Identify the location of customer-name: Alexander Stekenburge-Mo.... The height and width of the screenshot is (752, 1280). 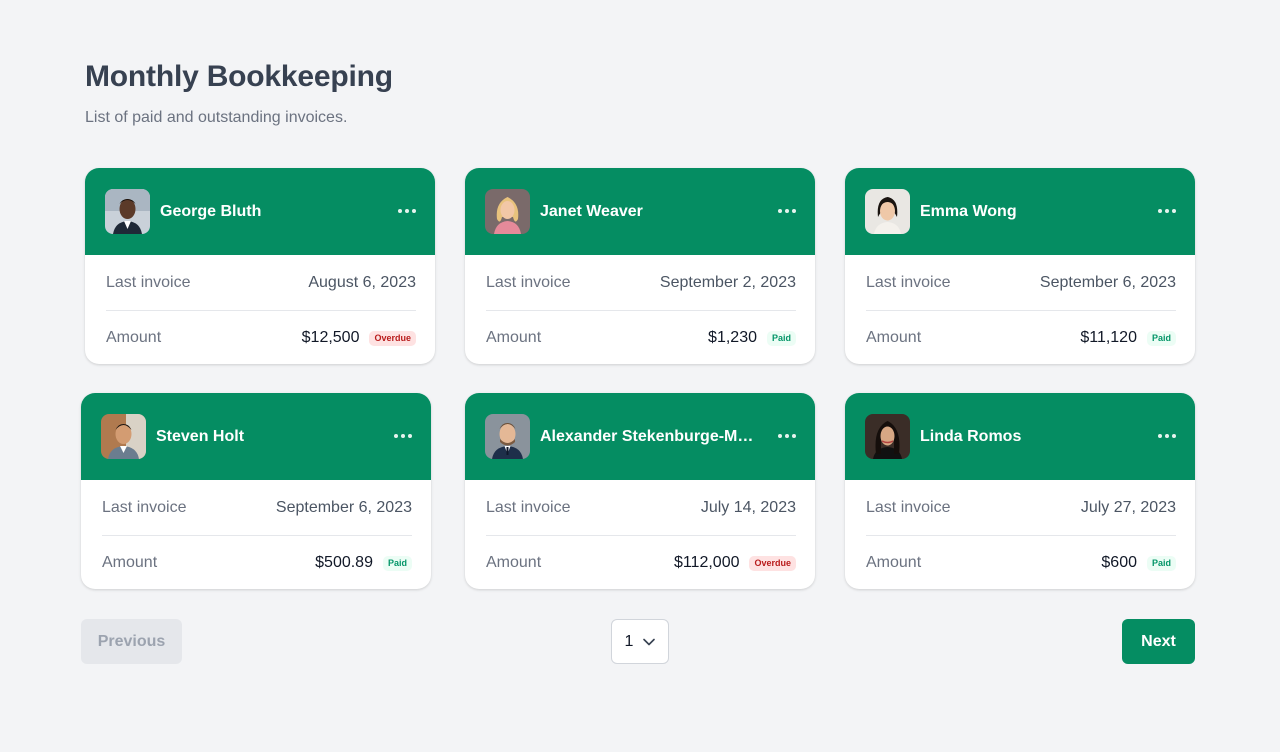
(647, 436).